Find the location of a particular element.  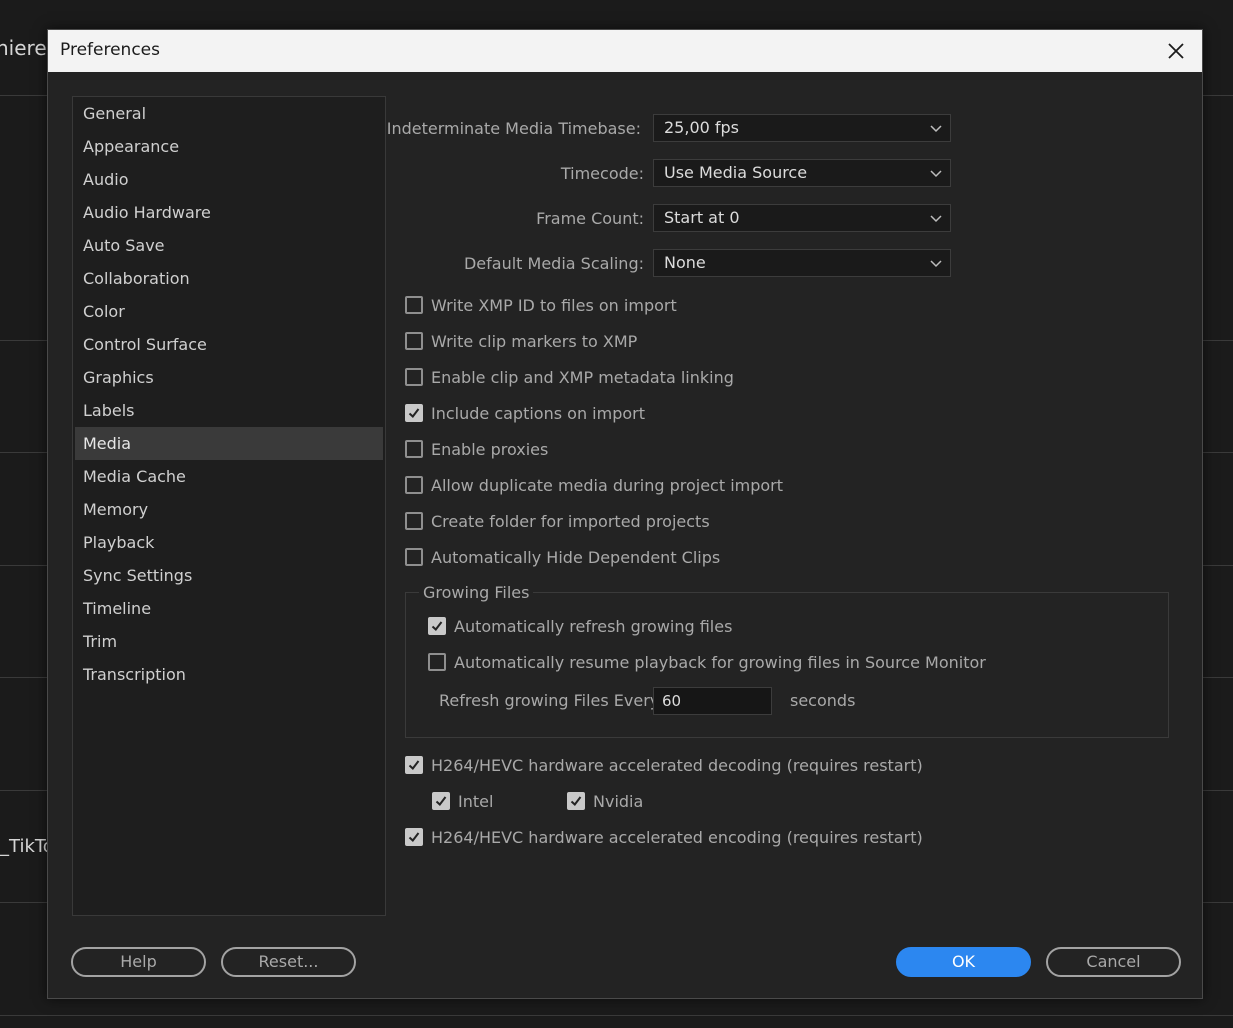

checkbox-label: Enable clip and XMP metadata linking is located at coordinates (582, 377).